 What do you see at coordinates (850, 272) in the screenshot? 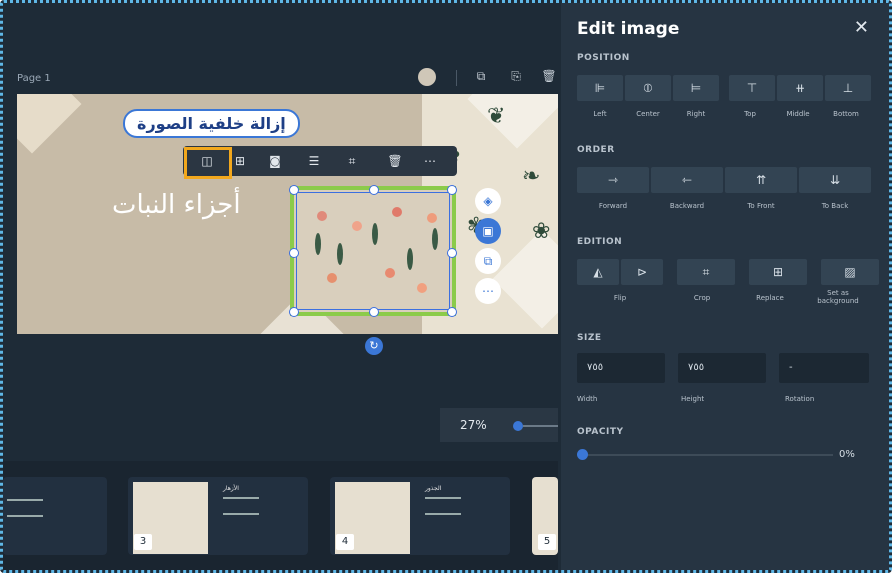
I see `set-background-button: ▨` at bounding box center [850, 272].